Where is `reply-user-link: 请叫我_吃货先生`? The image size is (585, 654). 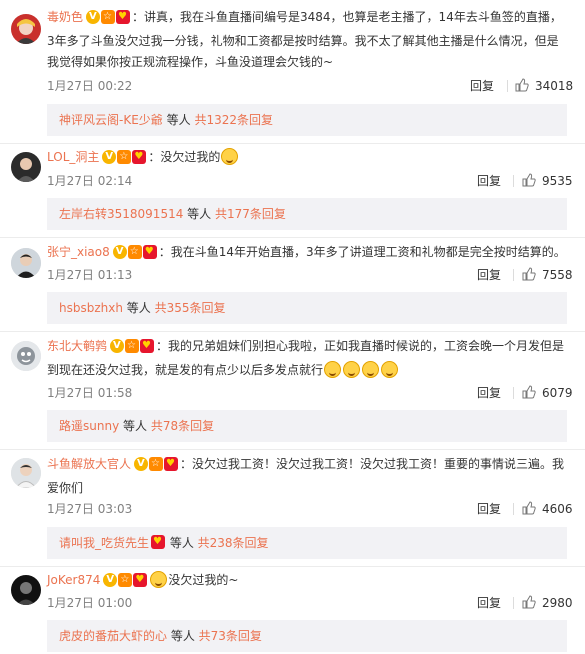 reply-user-link: 请叫我_吃货先生 is located at coordinates (104, 543).